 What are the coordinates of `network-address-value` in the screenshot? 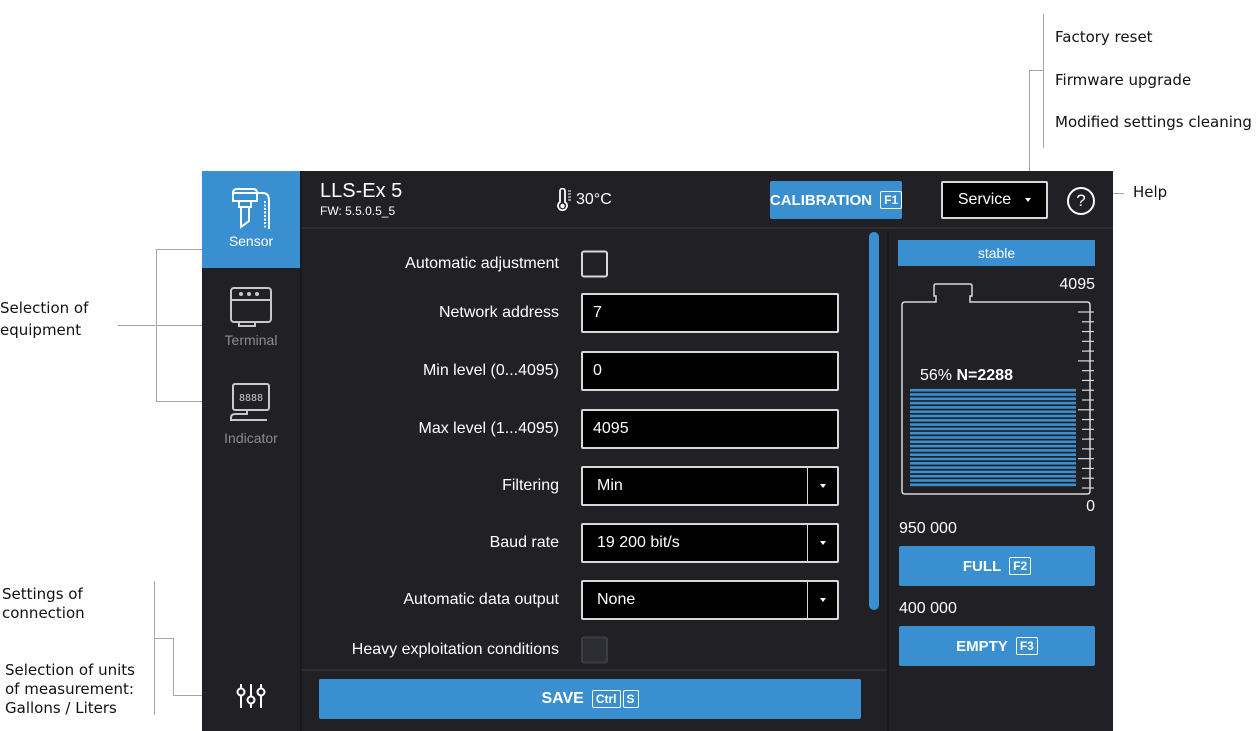 It's located at (715, 313).